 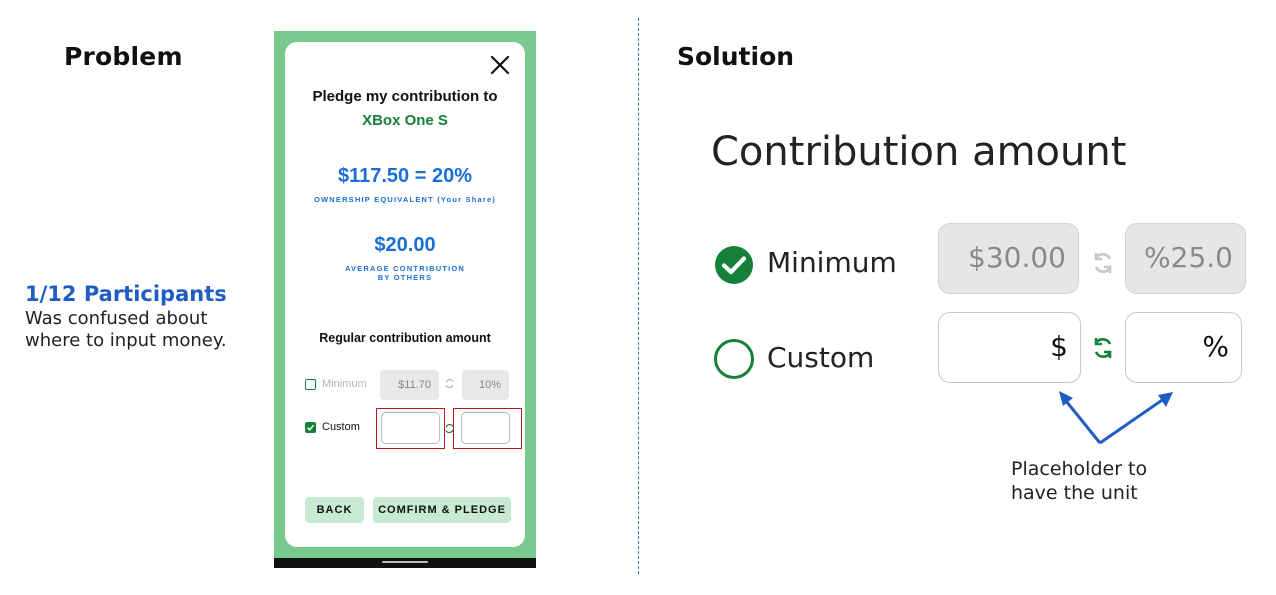 What do you see at coordinates (734, 359) in the screenshot?
I see `custom-radio` at bounding box center [734, 359].